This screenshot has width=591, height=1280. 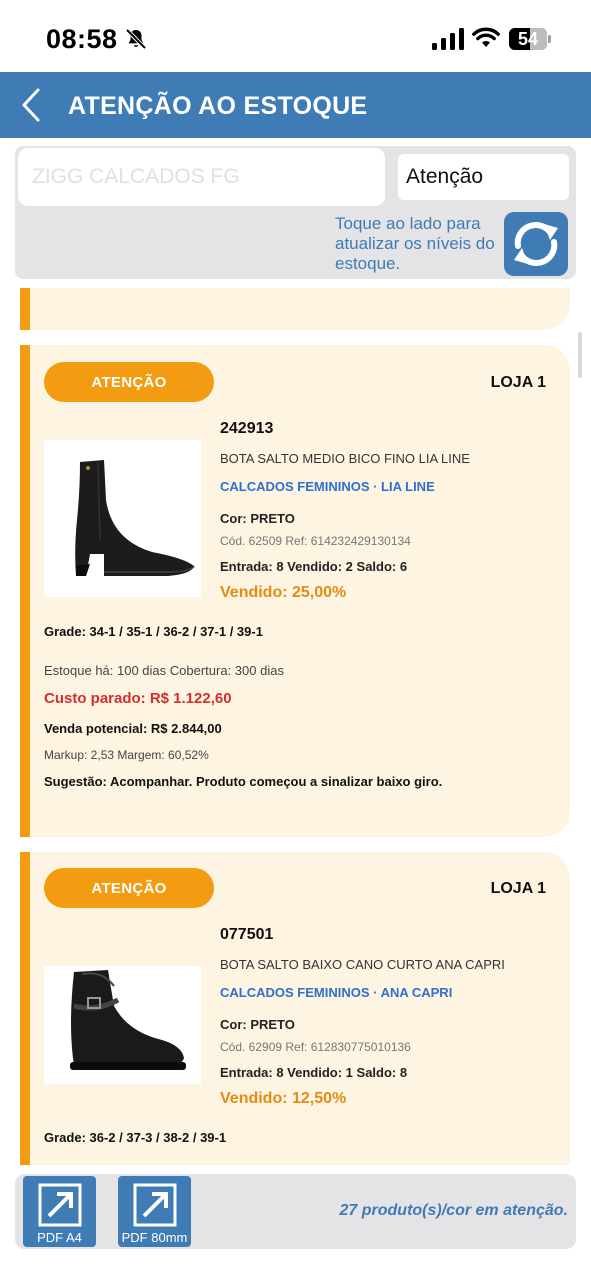 I want to click on product-categories: CALCADOS FEMININOS · ANA CAPRI, so click(x=336, y=992).